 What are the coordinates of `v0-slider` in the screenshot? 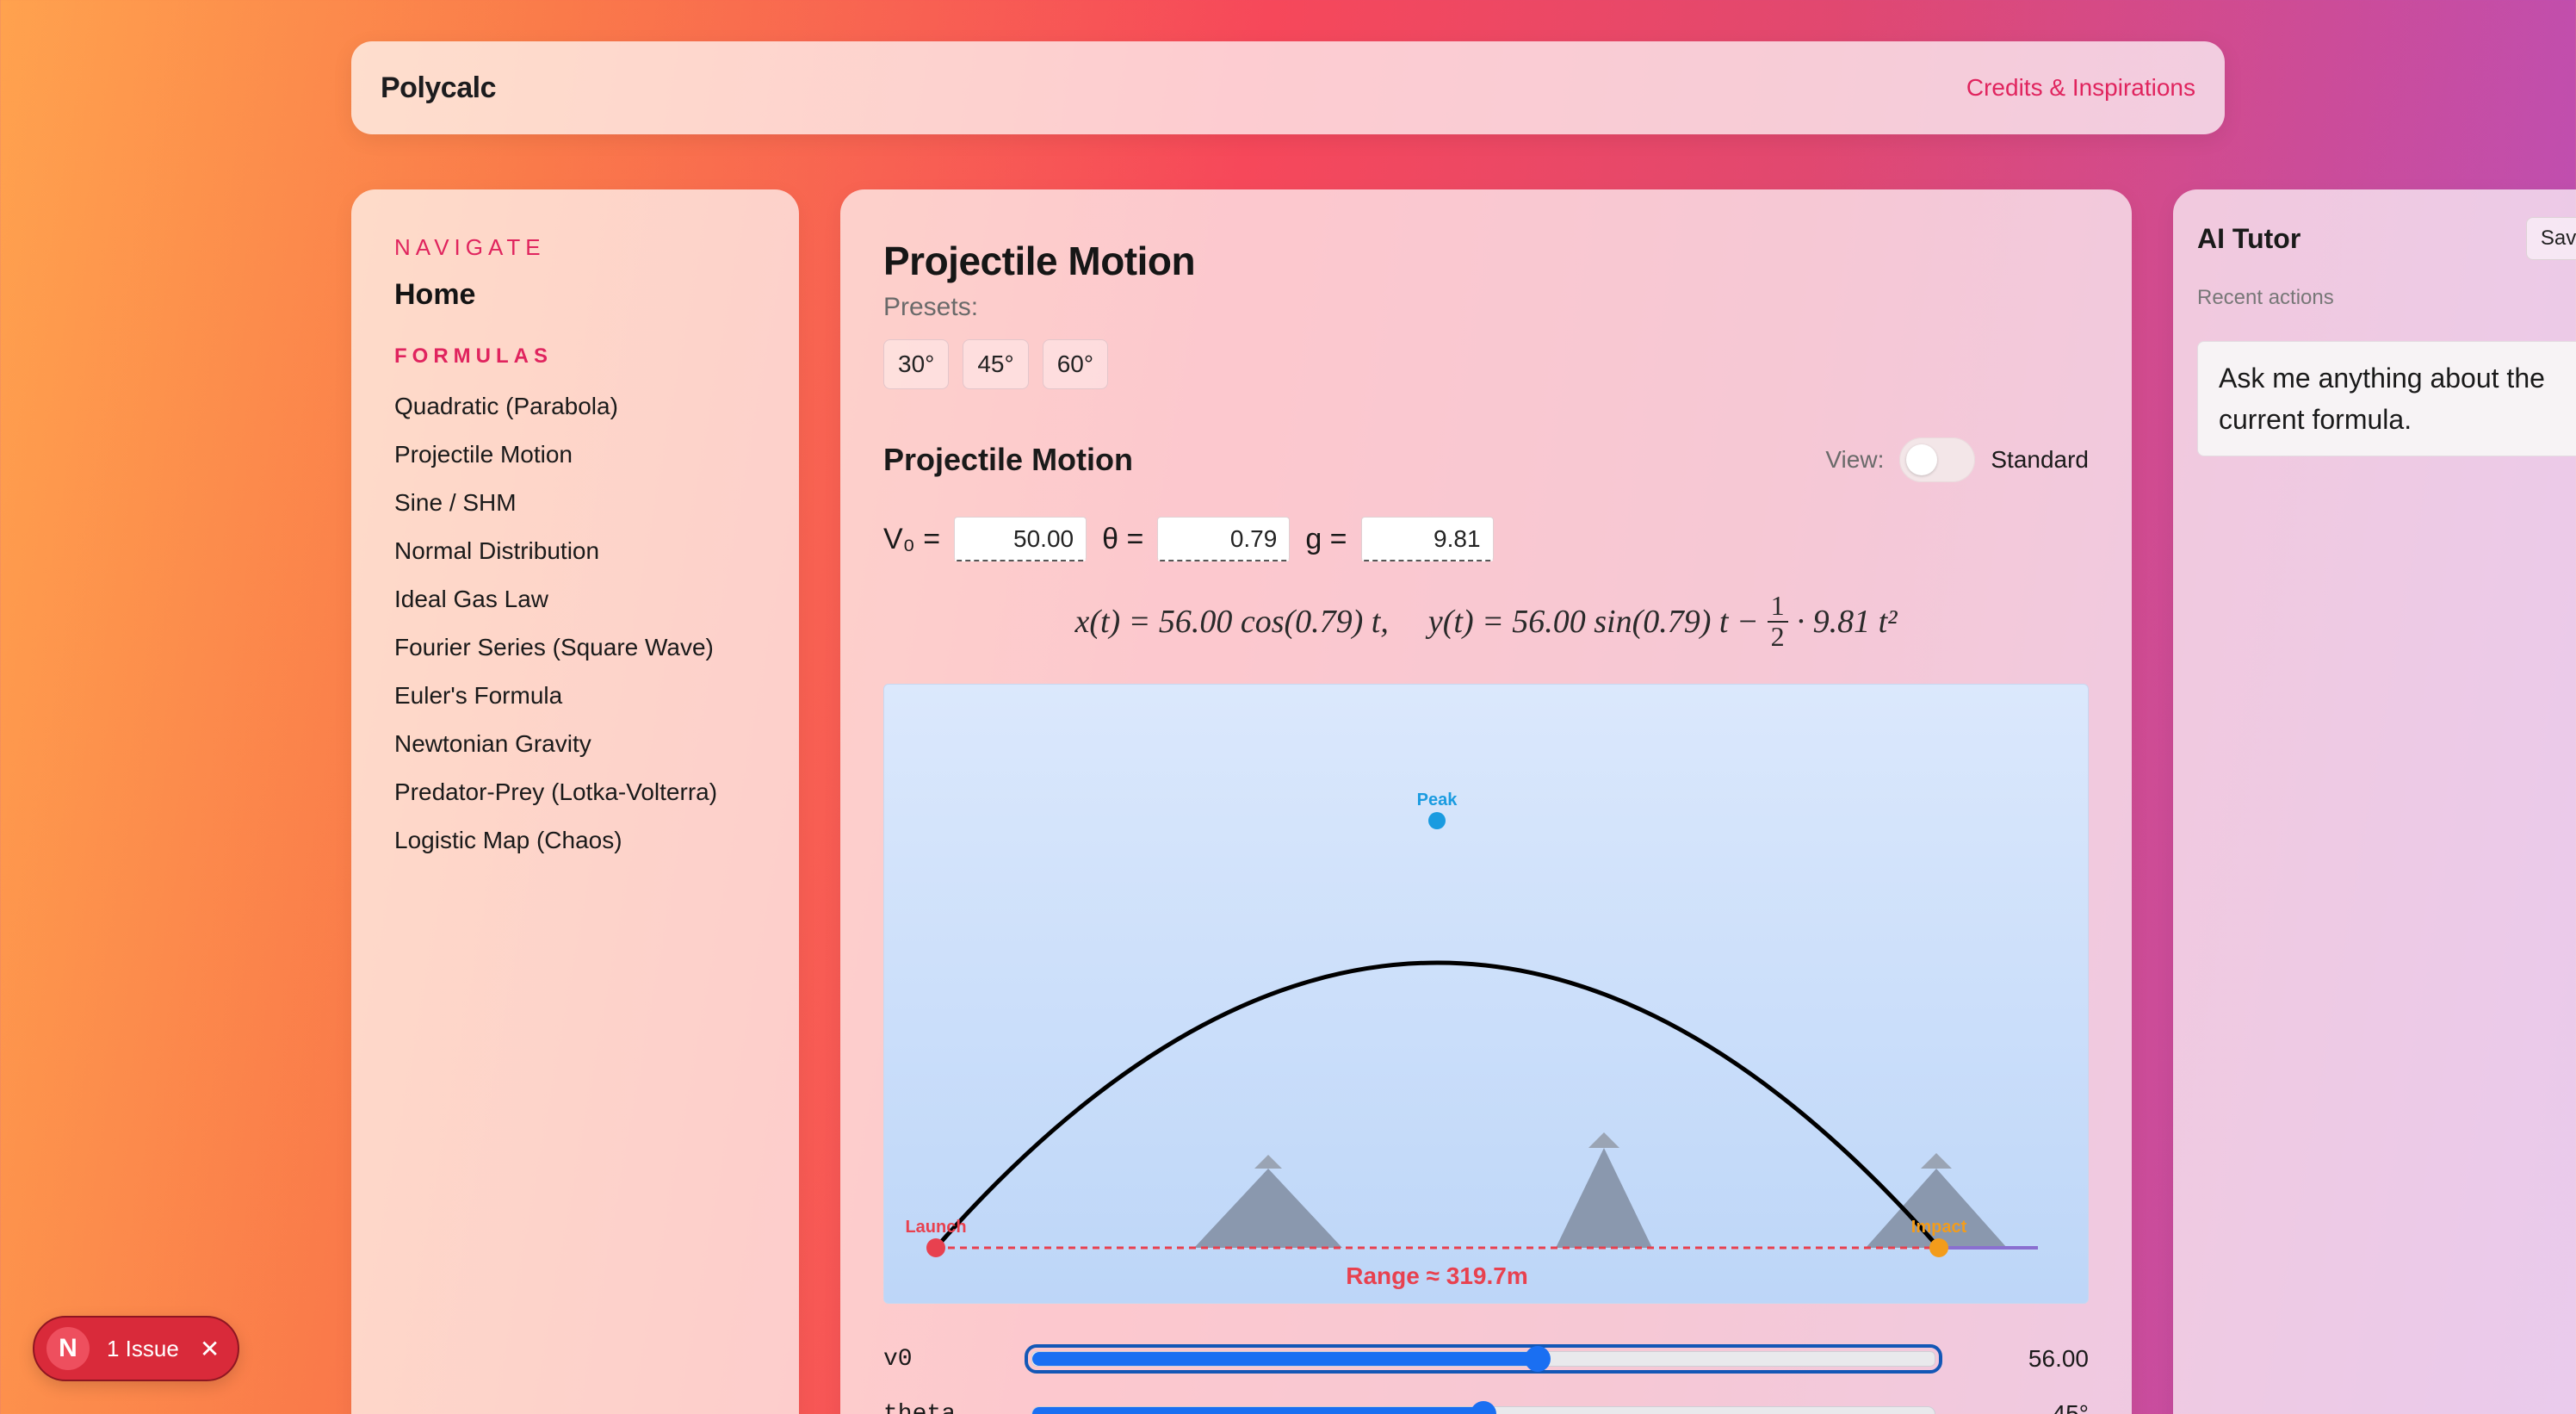 It's located at (1483, 1359).